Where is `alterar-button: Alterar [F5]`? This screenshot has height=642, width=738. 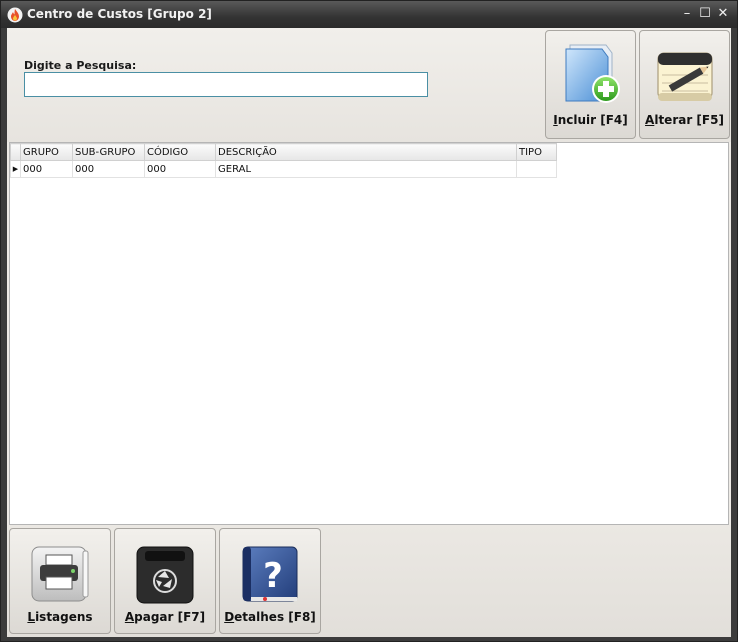 alterar-button: Alterar [F5] is located at coordinates (684, 84).